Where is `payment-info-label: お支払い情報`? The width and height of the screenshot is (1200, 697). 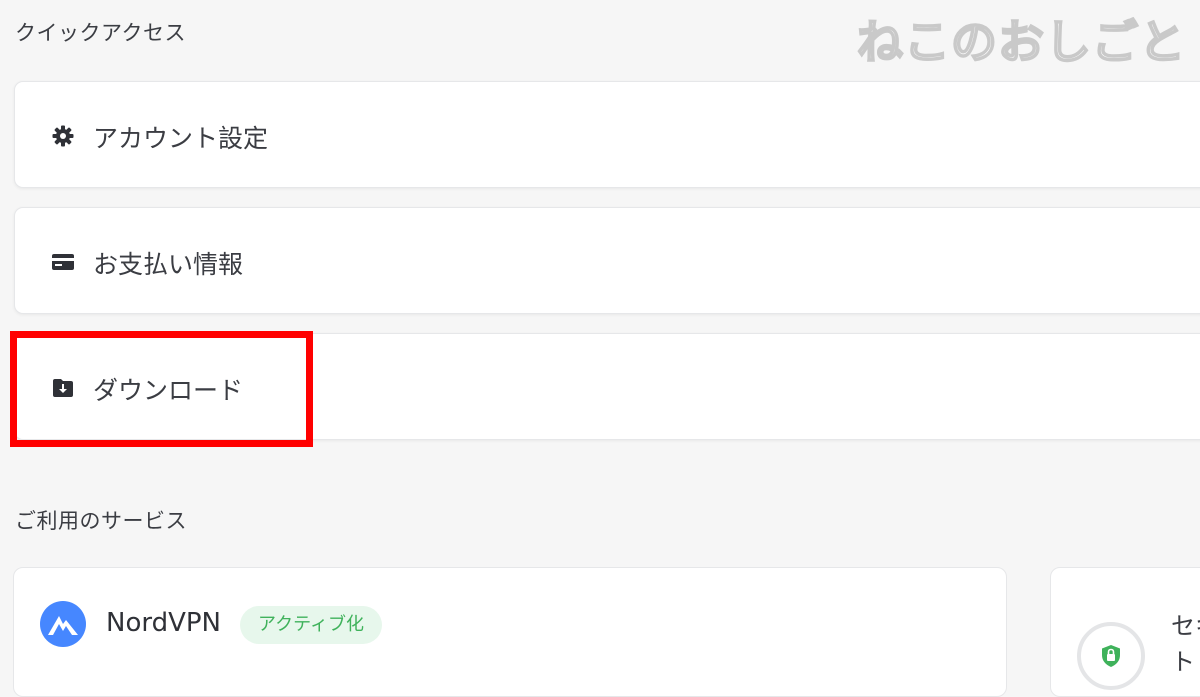
payment-info-label: お支払い情報 is located at coordinates (168, 264).